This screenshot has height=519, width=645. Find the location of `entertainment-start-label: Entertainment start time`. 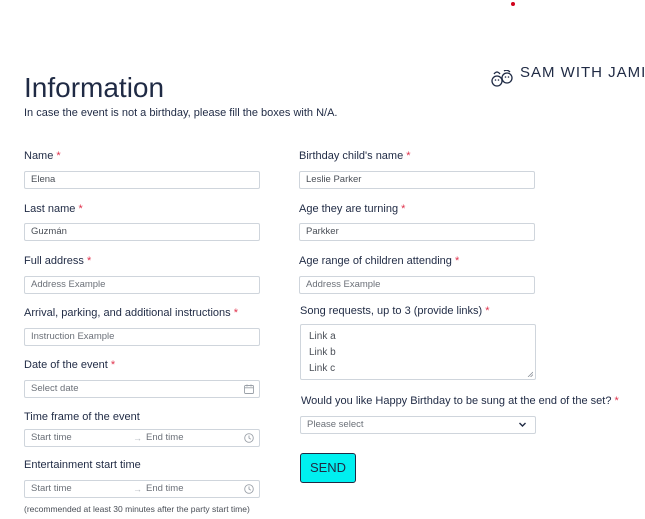

entertainment-start-label: Entertainment start time is located at coordinates (82, 465).